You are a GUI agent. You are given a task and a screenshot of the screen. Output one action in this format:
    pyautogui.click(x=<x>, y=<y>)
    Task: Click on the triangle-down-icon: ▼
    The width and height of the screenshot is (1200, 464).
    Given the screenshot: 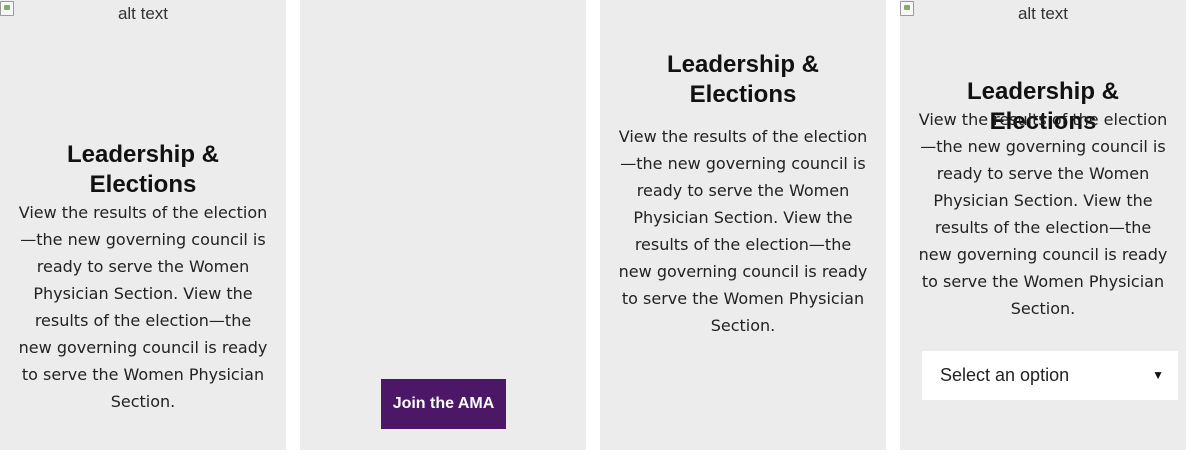 What is the action you would take?
    pyautogui.click(x=1158, y=375)
    